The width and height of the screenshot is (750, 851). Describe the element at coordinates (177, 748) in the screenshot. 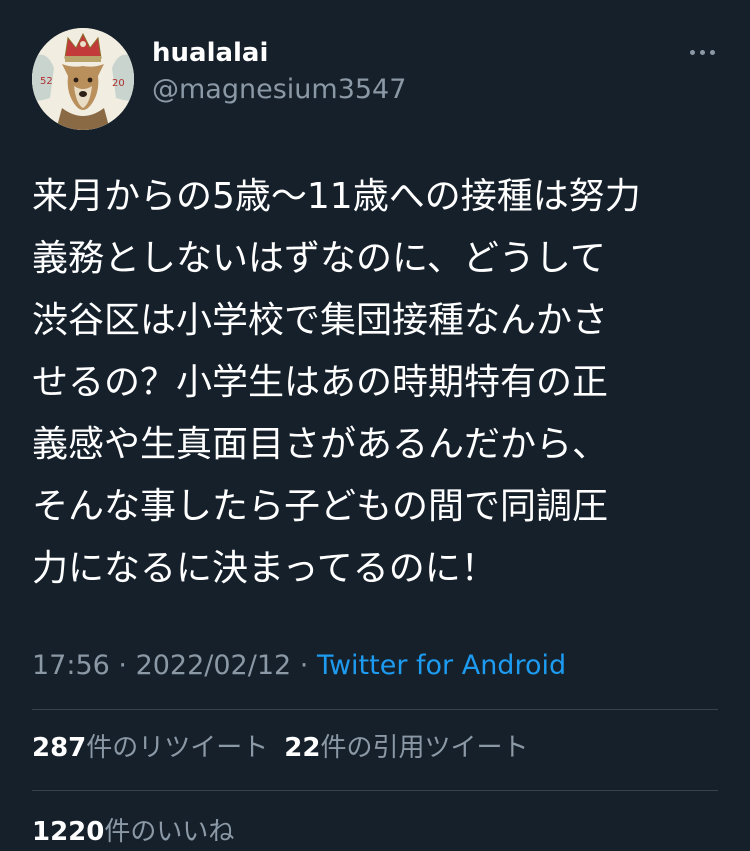

I see `retweet-label: 件のリツイート` at that location.